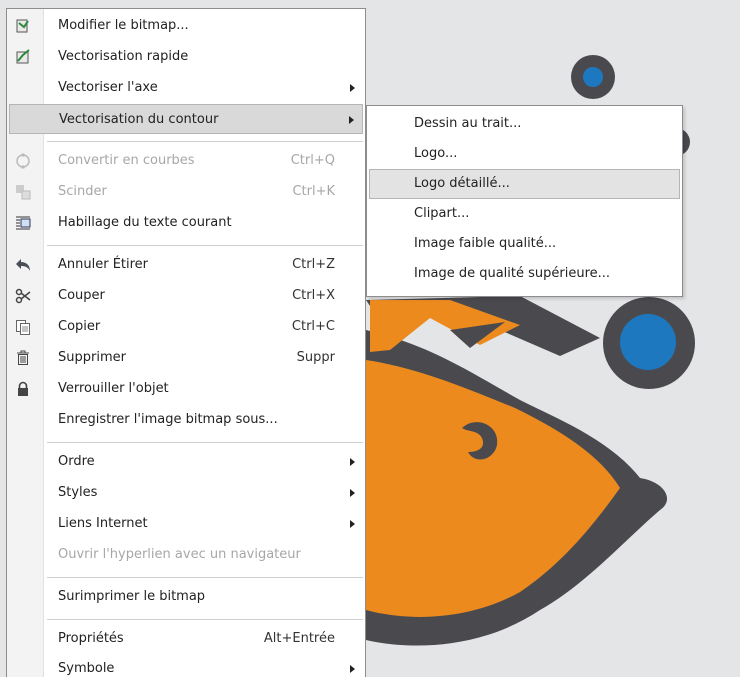 This screenshot has height=677, width=740. Describe the element at coordinates (186, 296) in the screenshot. I see `menu-item-cut: Couper Ctrl+X` at that location.